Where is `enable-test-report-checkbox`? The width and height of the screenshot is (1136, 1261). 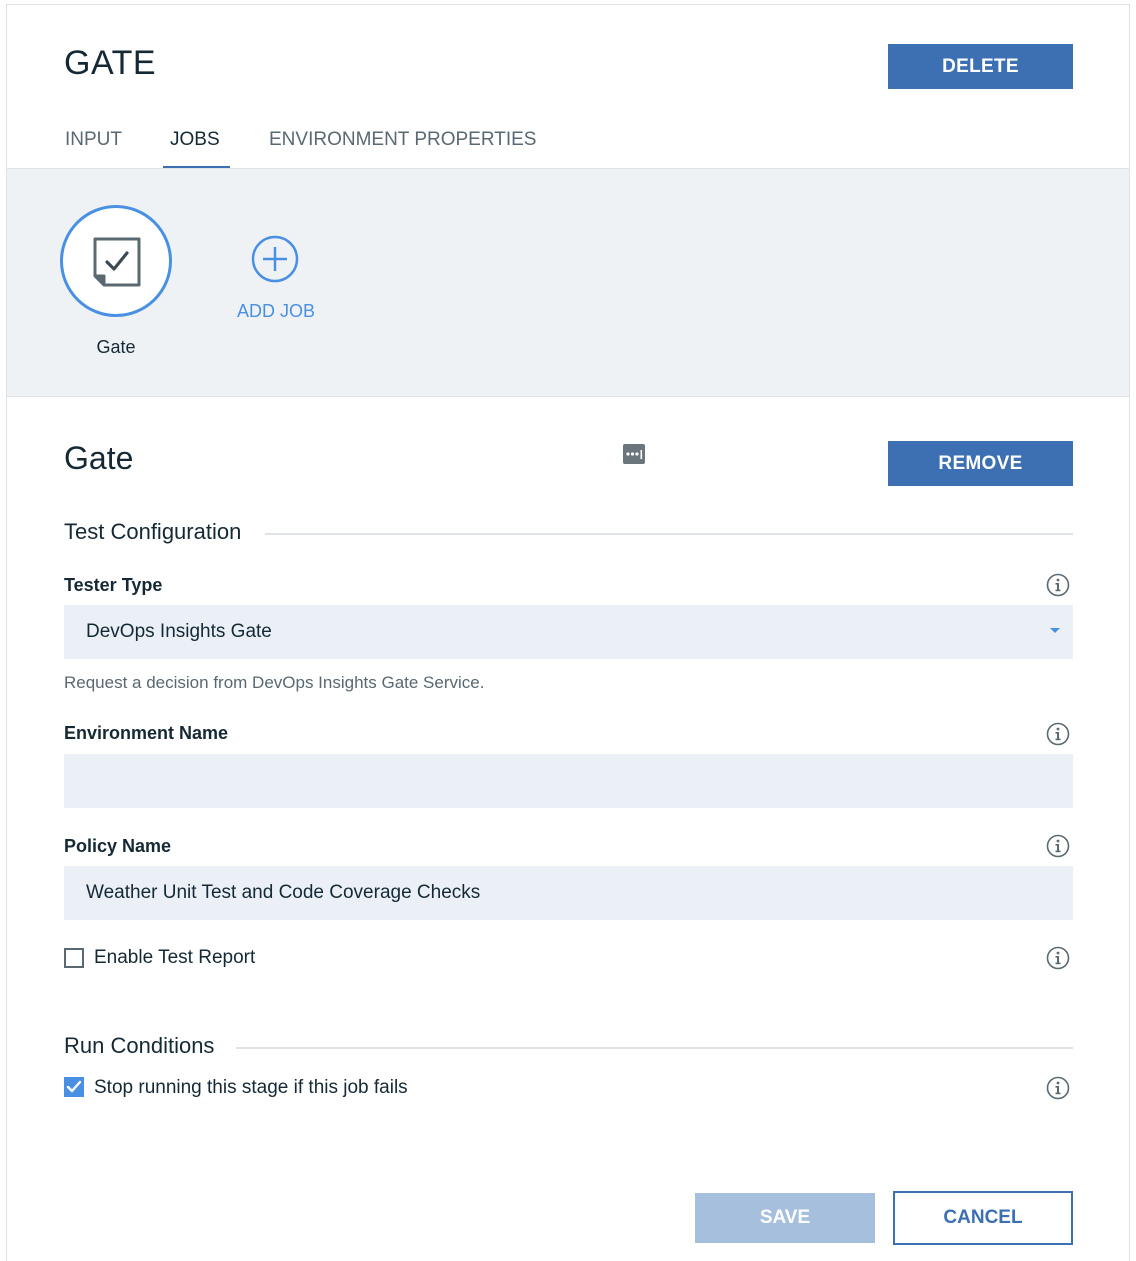
enable-test-report-checkbox is located at coordinates (74, 958).